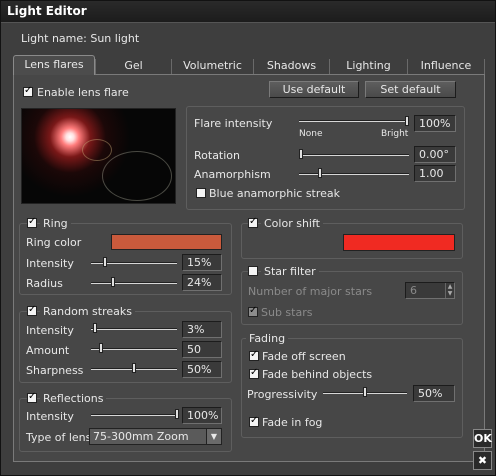  What do you see at coordinates (97, 150) in the screenshot?
I see `flare-ring` at bounding box center [97, 150].